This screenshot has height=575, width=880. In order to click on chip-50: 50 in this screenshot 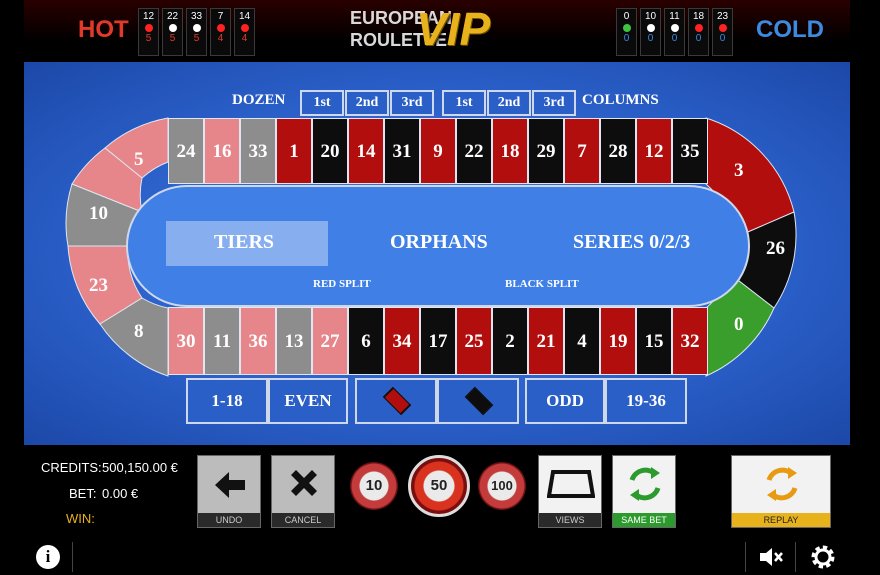, I will do `click(439, 486)`.